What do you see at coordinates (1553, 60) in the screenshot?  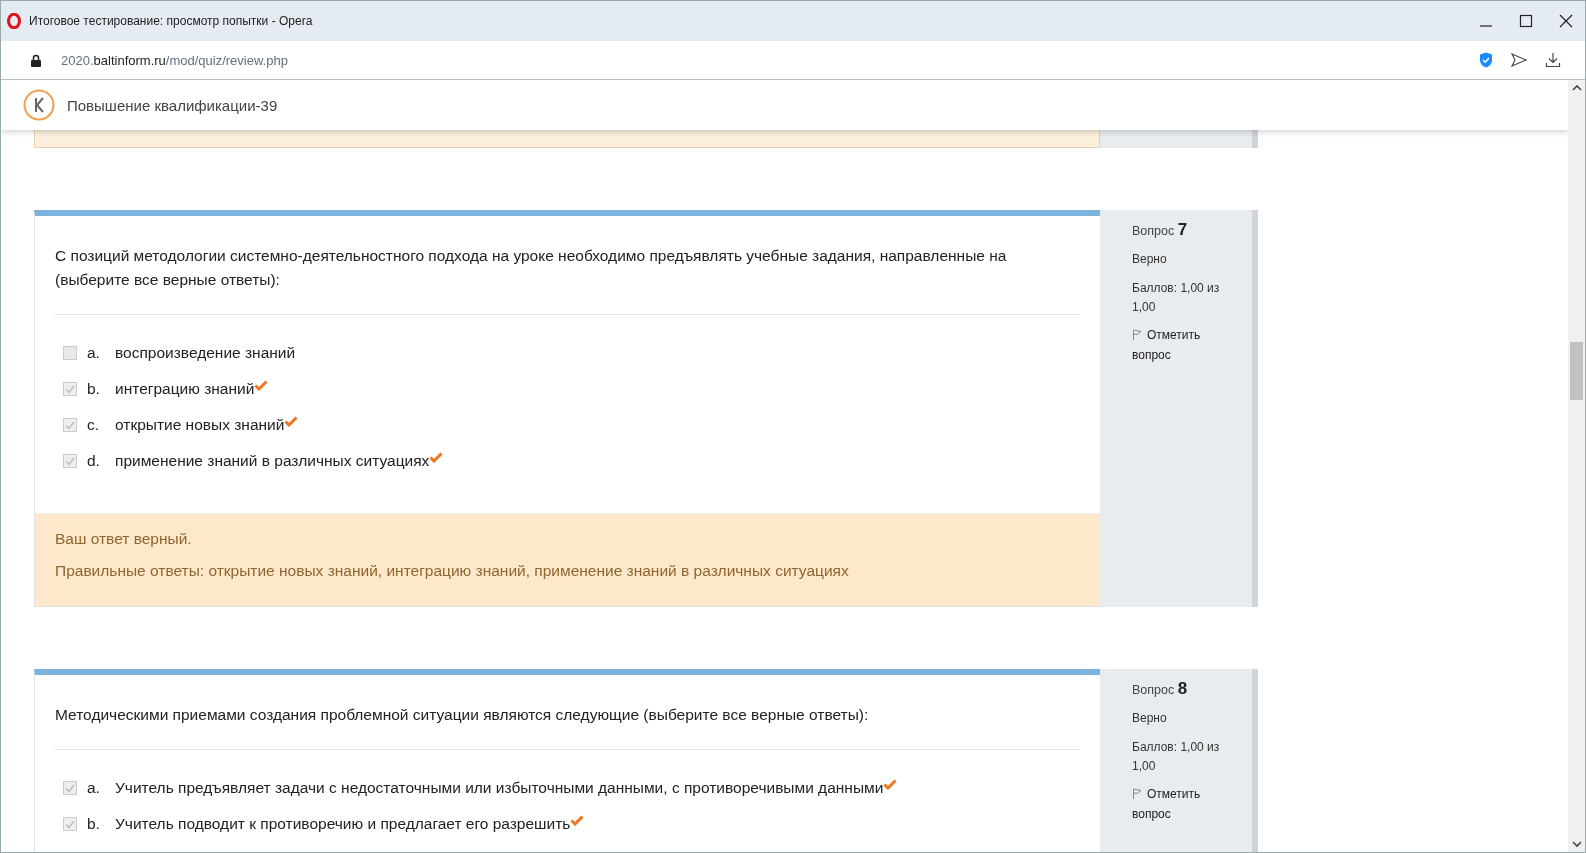 I see `download-icon` at bounding box center [1553, 60].